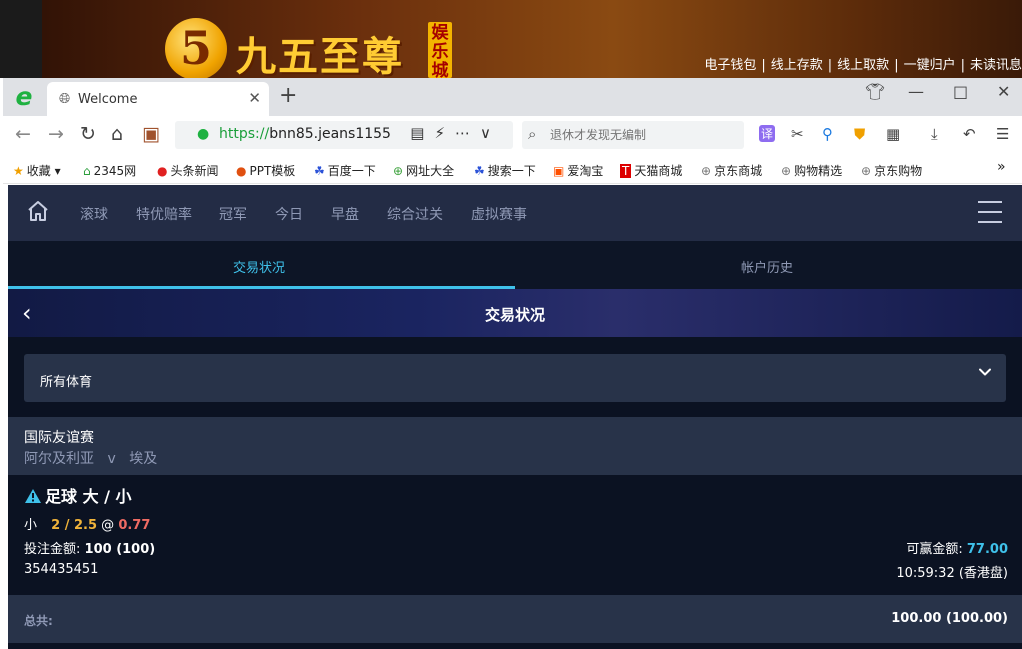  I want to click on bookmark-taobao: ▣ 爱淘宝, so click(578, 170).